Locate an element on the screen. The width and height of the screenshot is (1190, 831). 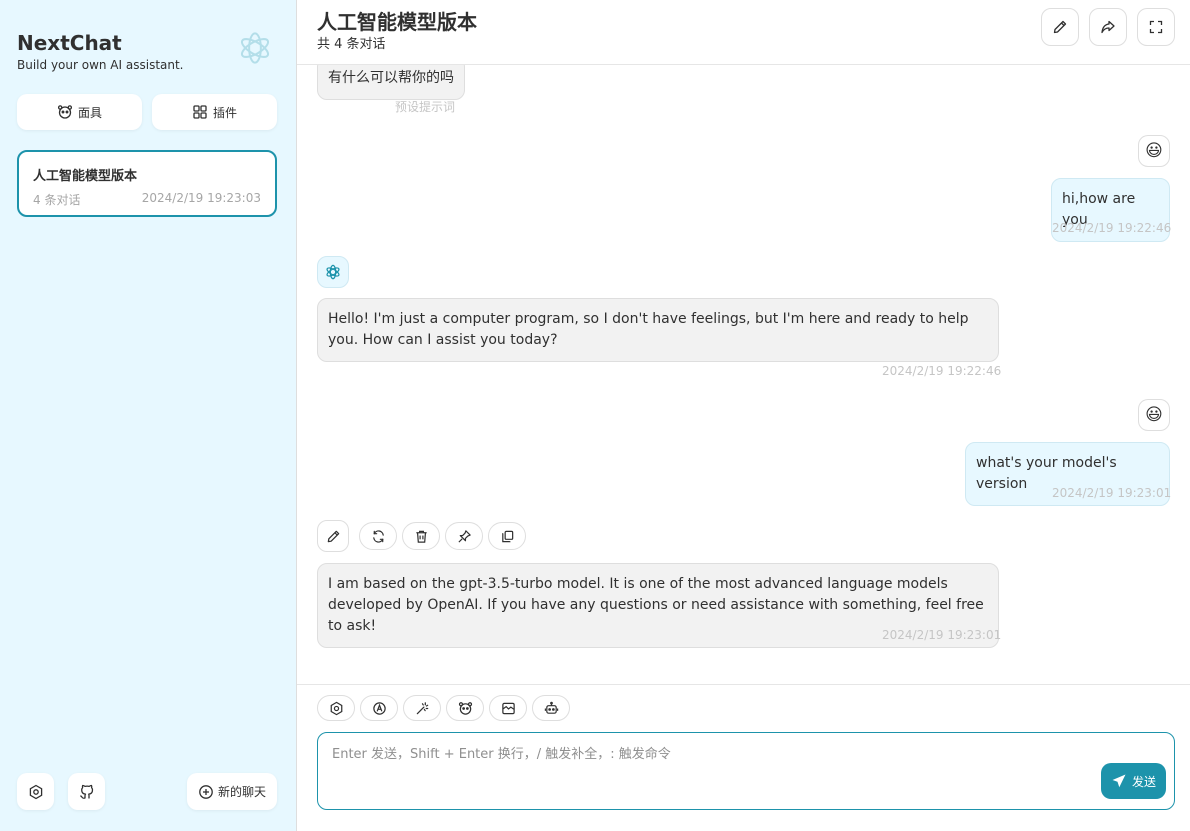
clear-context-button is located at coordinates (508, 708).